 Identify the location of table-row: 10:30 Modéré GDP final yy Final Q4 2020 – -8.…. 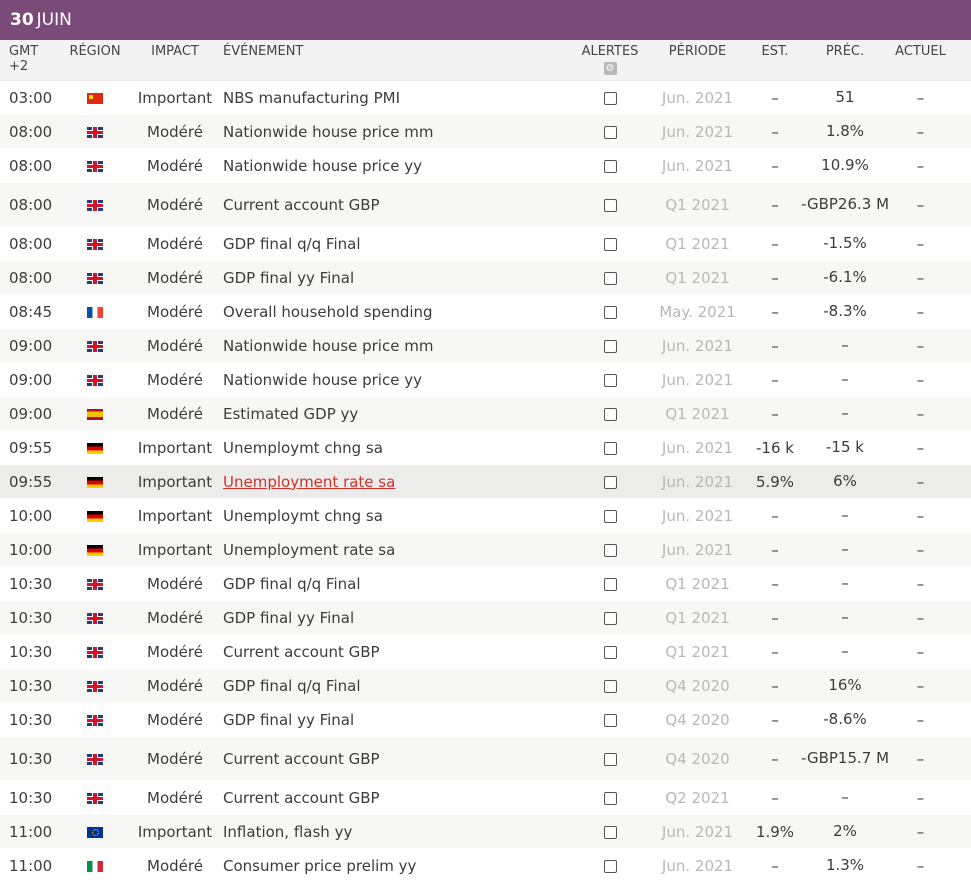
(485, 720).